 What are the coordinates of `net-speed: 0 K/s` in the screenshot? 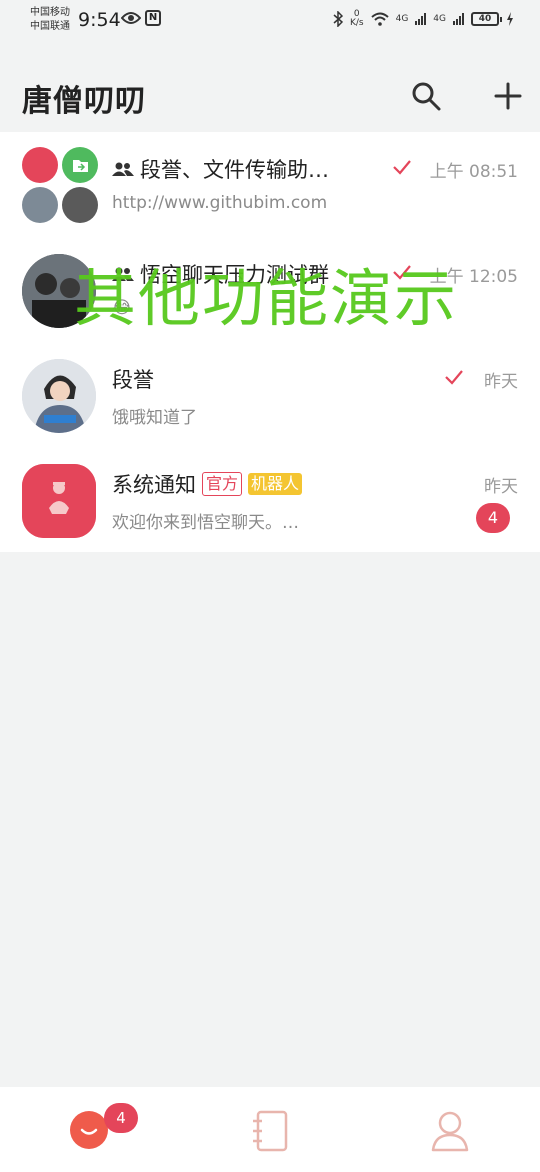 It's located at (357, 19).